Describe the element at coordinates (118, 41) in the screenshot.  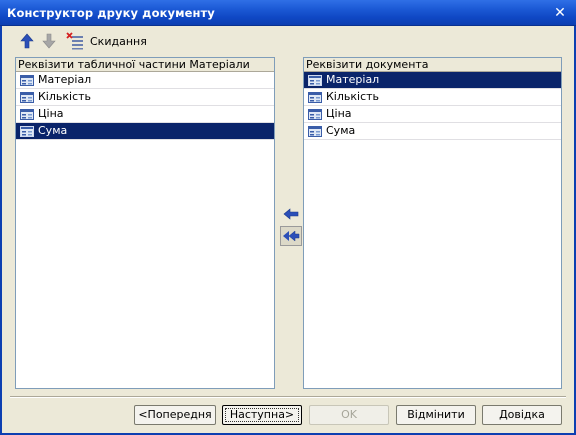
I see `reset-label: Скидання` at that location.